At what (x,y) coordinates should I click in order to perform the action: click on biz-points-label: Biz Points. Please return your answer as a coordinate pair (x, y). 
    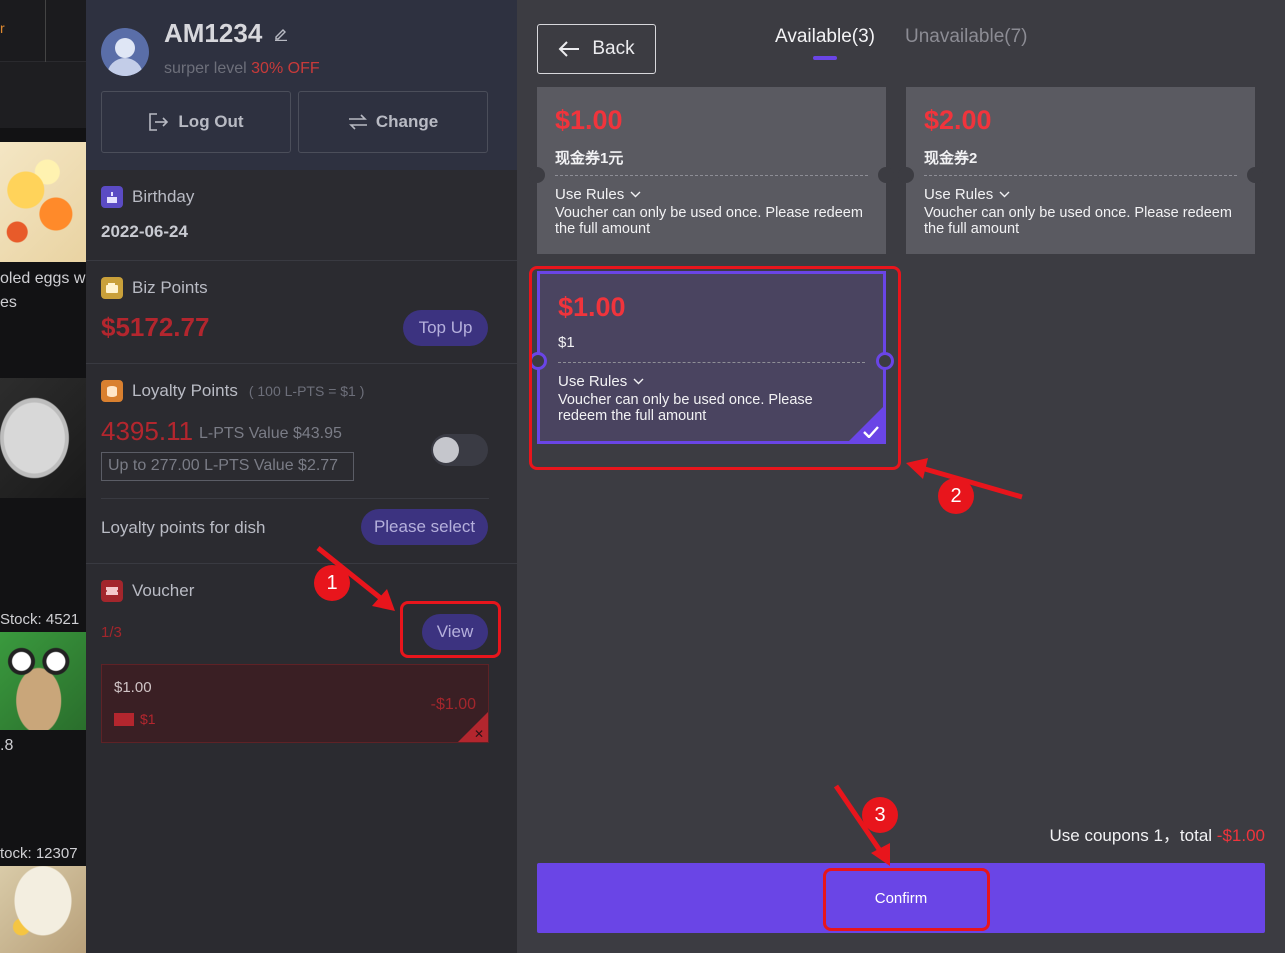
    Looking at the image, I should click on (154, 288).